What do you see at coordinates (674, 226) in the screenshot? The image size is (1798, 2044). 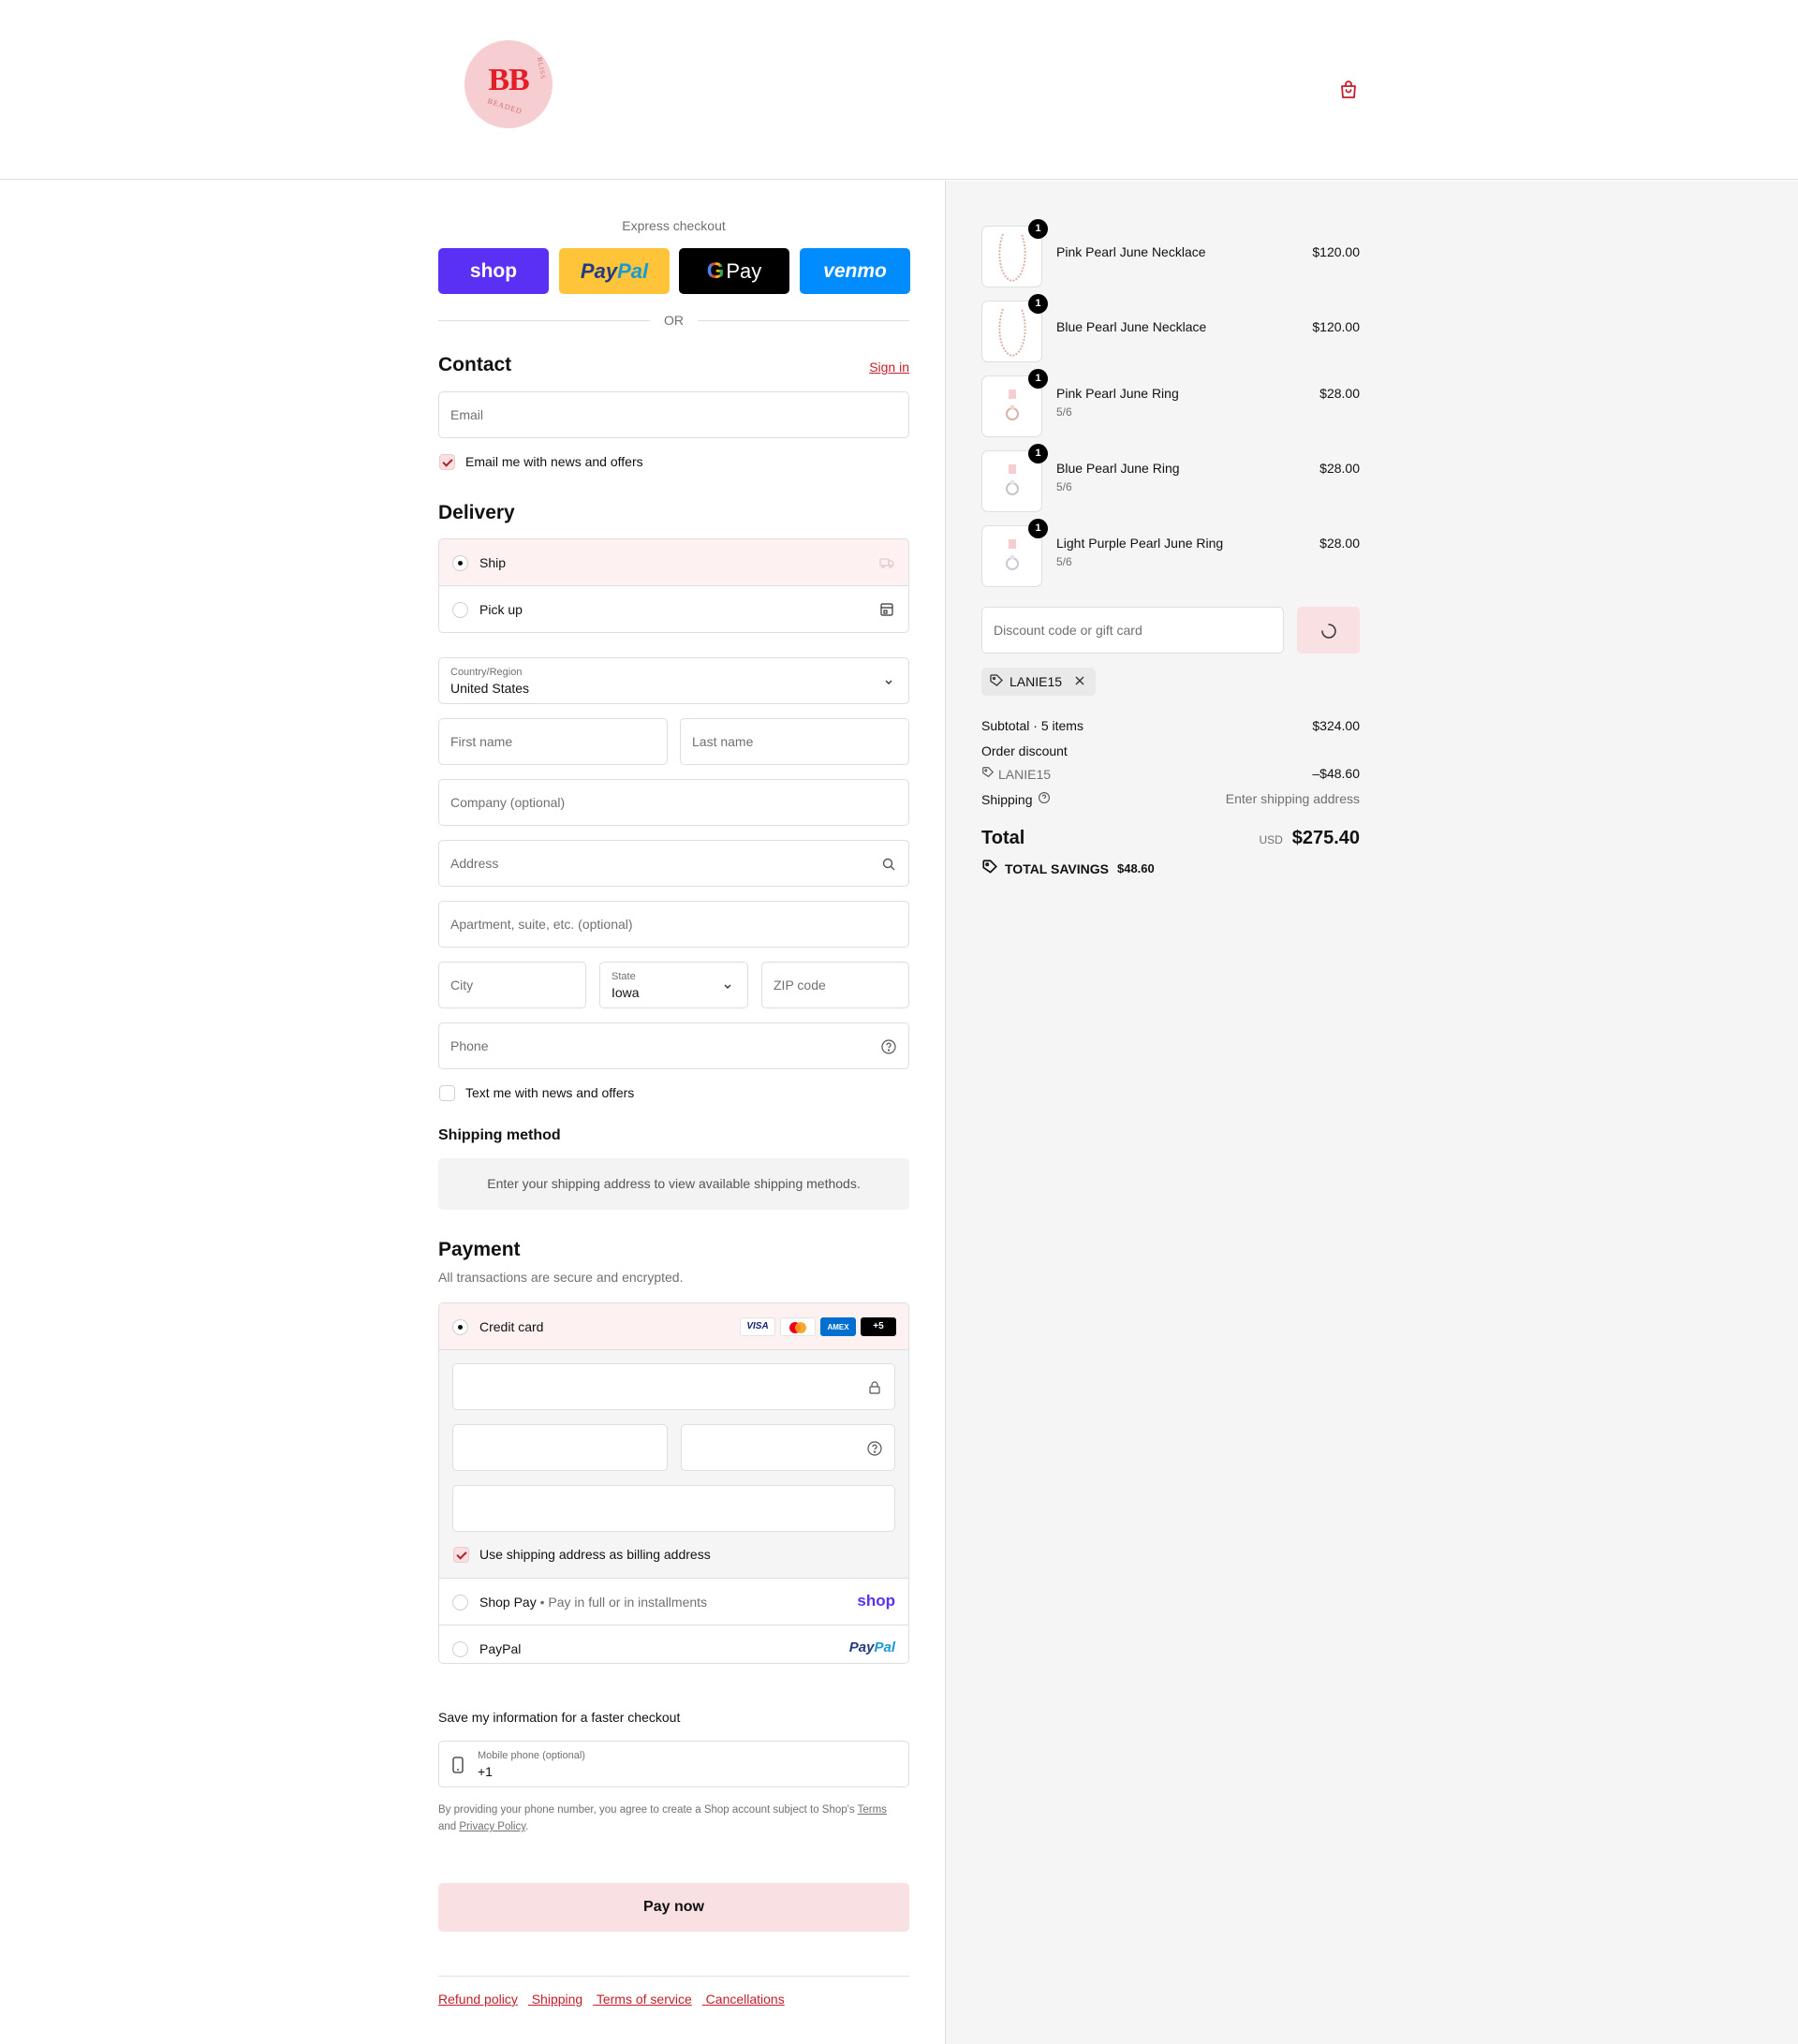 I see `express-checkout-label: Express checkout` at bounding box center [674, 226].